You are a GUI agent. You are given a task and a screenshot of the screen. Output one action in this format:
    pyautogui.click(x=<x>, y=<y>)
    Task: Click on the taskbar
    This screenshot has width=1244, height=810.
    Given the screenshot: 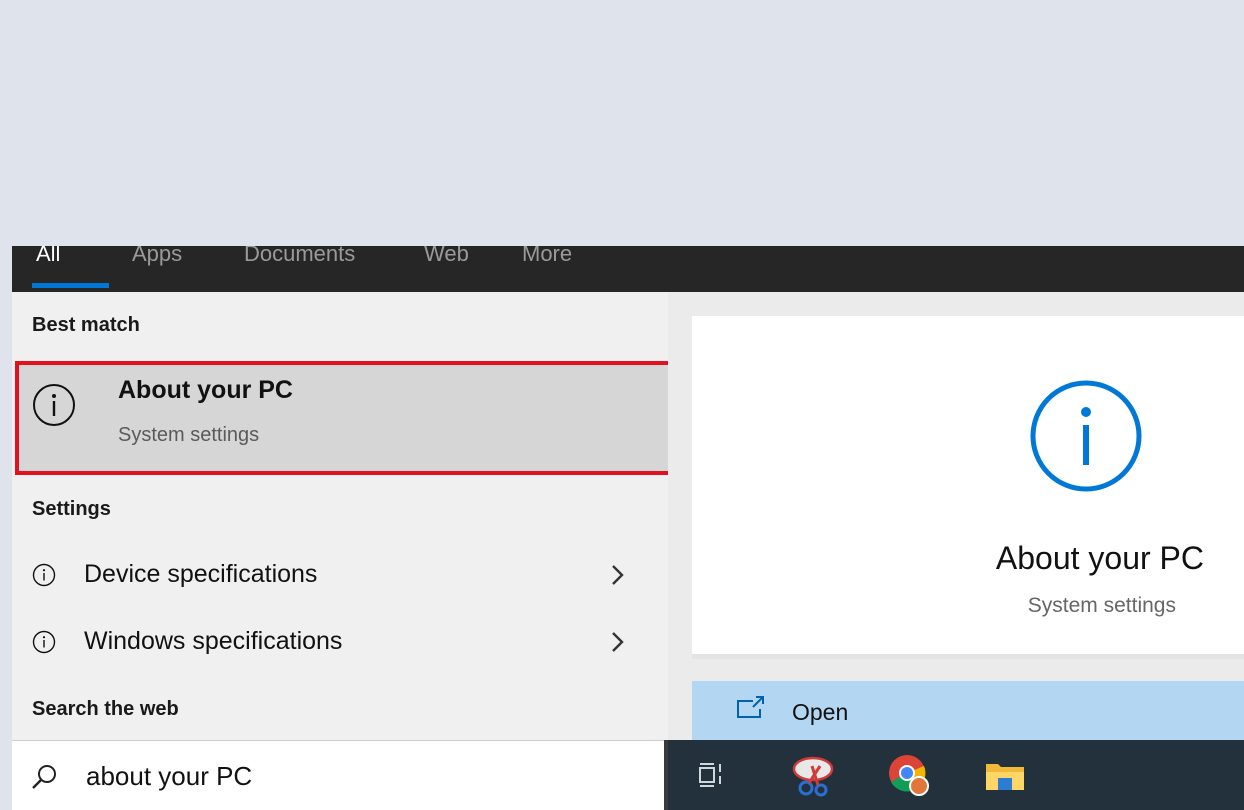 What is the action you would take?
    pyautogui.click(x=956, y=775)
    